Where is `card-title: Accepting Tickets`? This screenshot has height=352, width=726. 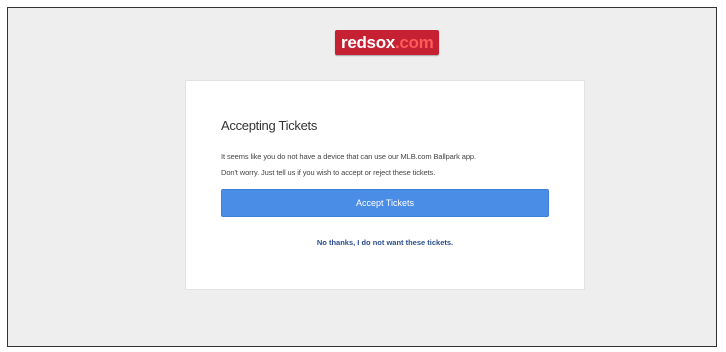
card-title: Accepting Tickets is located at coordinates (269, 125).